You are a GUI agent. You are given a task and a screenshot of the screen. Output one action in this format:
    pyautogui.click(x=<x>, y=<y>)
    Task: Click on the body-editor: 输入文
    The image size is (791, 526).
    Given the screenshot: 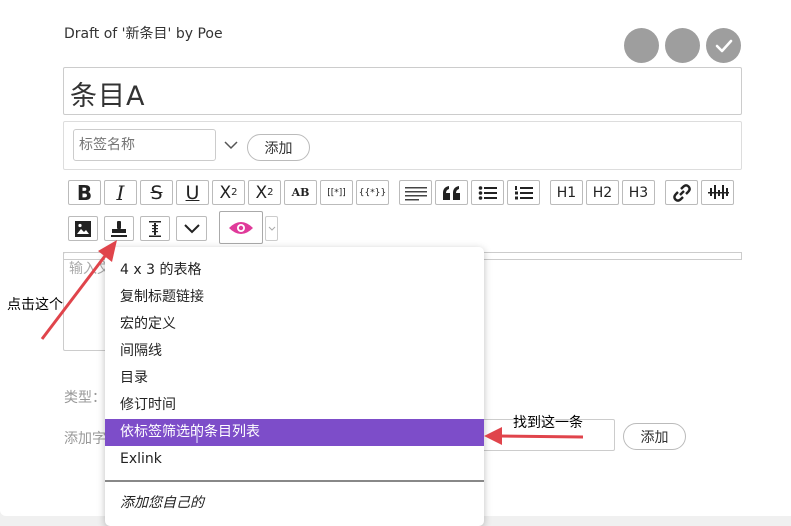 What is the action you would take?
    pyautogui.click(x=85, y=301)
    